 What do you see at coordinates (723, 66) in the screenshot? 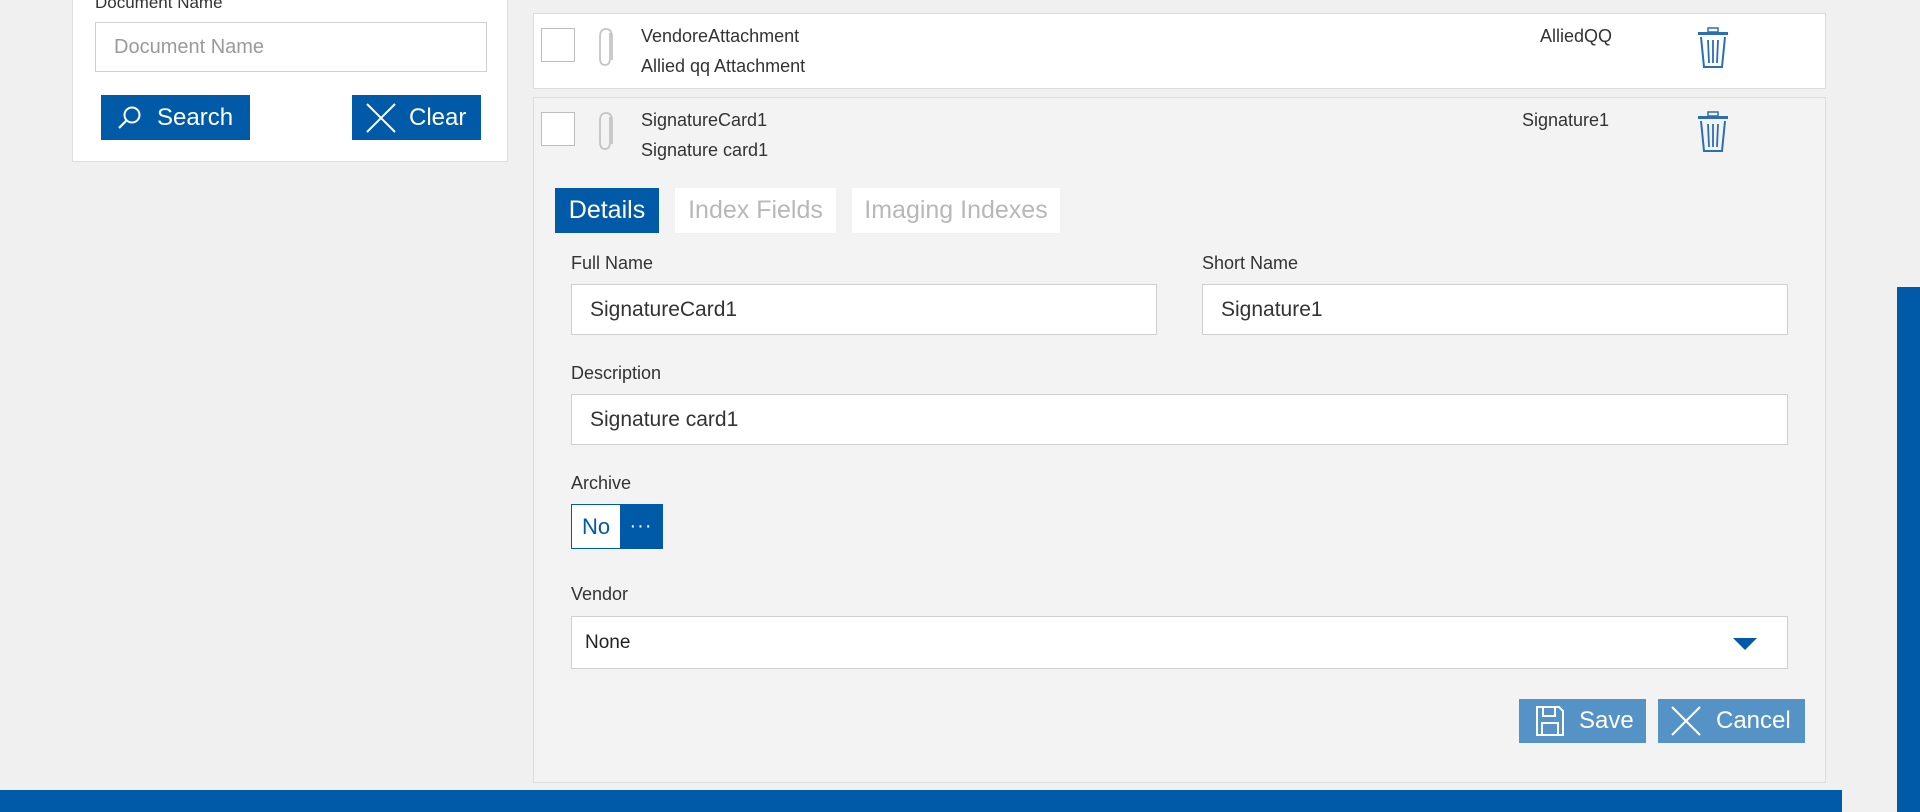
I see `document-description: Allied qq Attachment` at bounding box center [723, 66].